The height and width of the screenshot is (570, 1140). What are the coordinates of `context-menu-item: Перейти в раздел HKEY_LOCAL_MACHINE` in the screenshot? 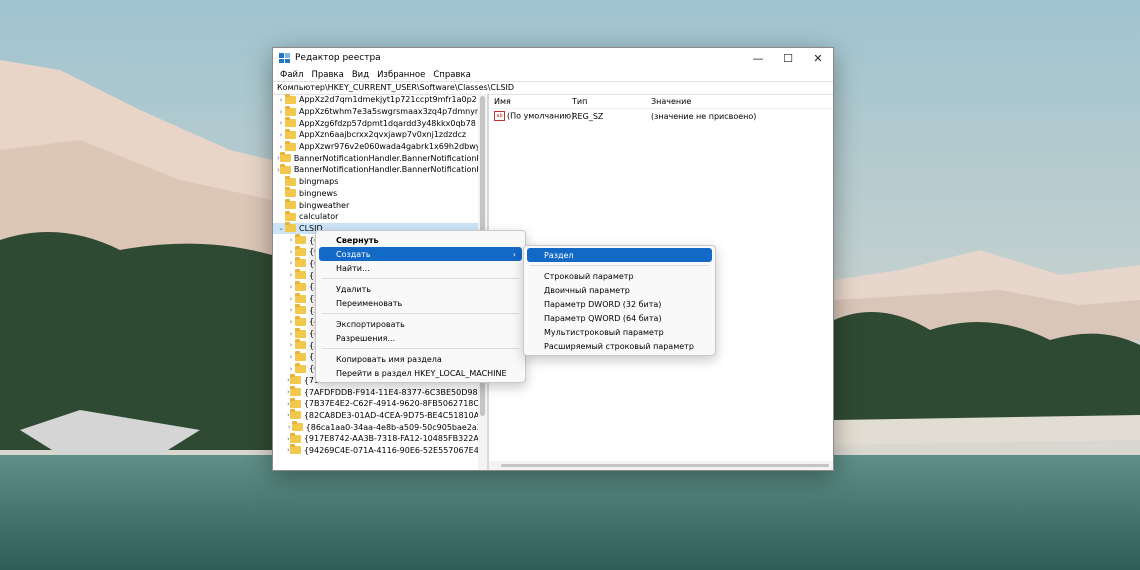 It's located at (420, 373).